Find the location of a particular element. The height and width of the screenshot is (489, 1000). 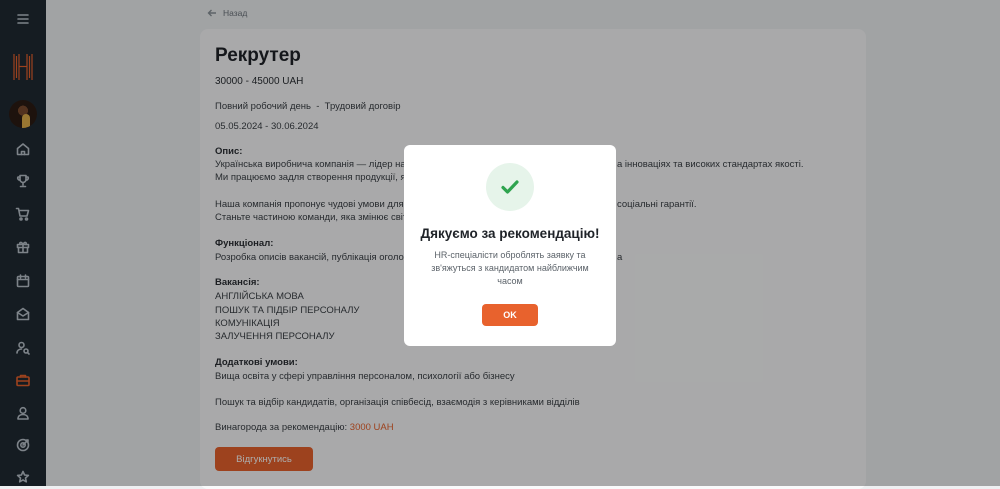

modal-title: Дякуємо за рекомендацію! is located at coordinates (510, 233).